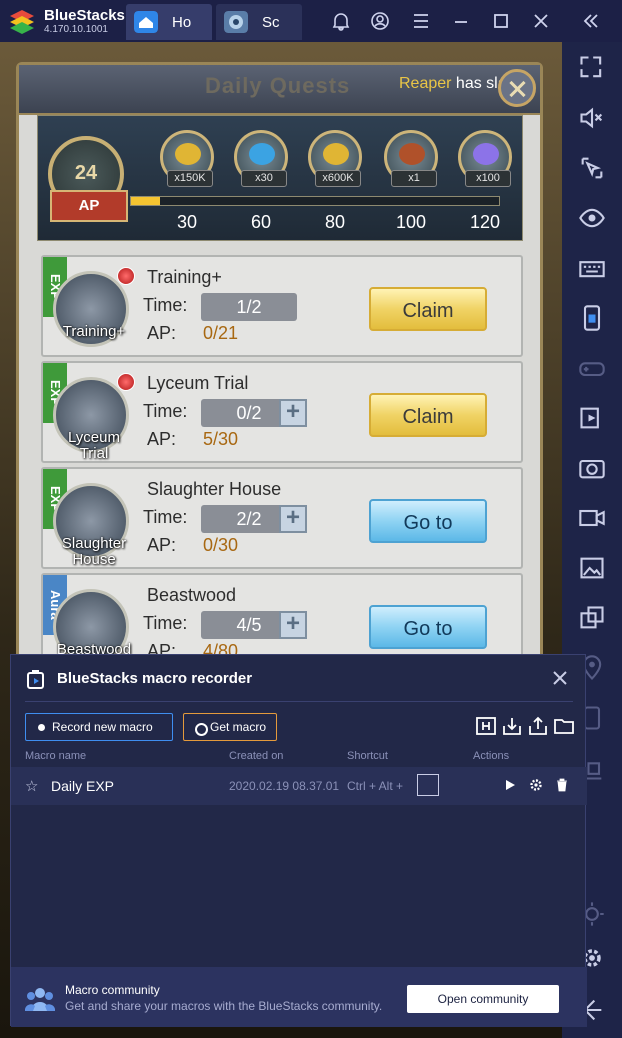  I want to click on ap-label: AP, so click(89, 206).